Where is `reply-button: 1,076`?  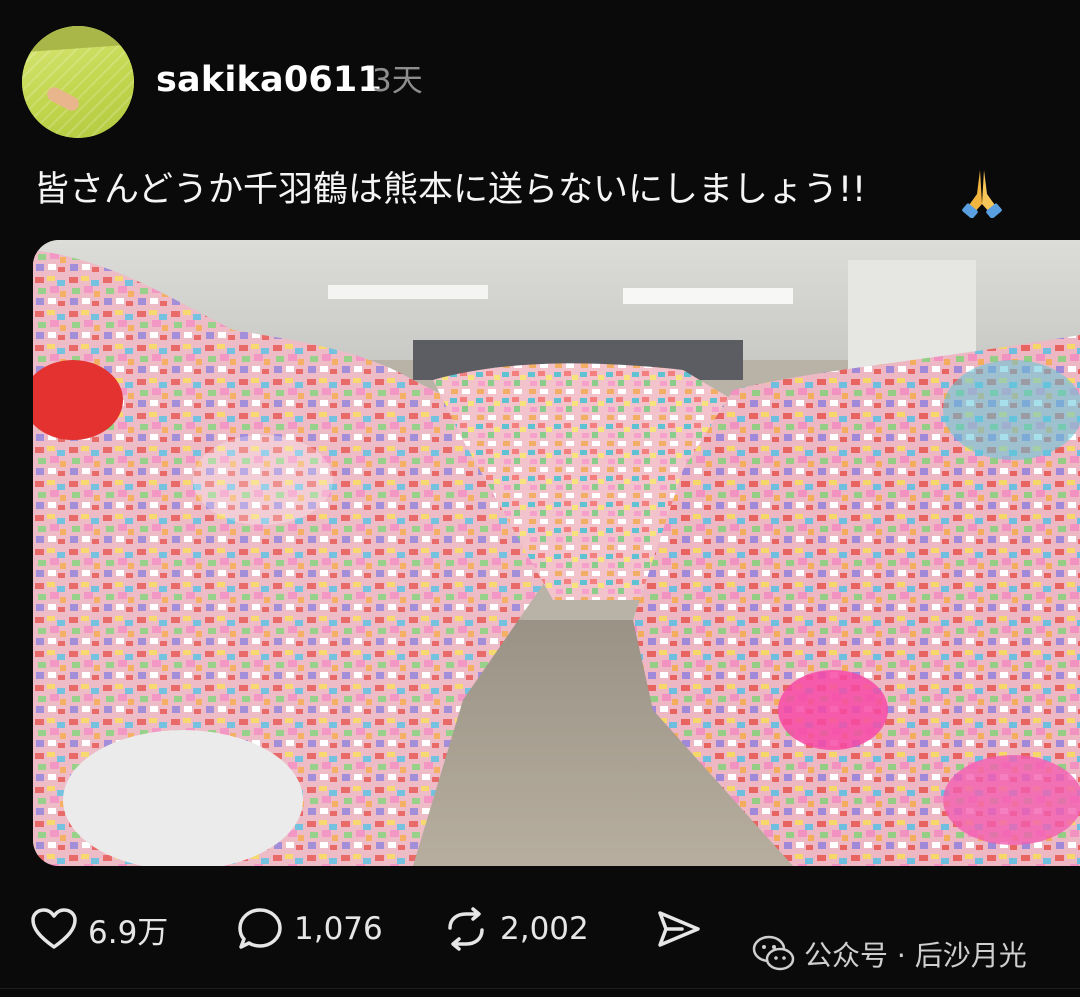
reply-button: 1,076 is located at coordinates (309, 929).